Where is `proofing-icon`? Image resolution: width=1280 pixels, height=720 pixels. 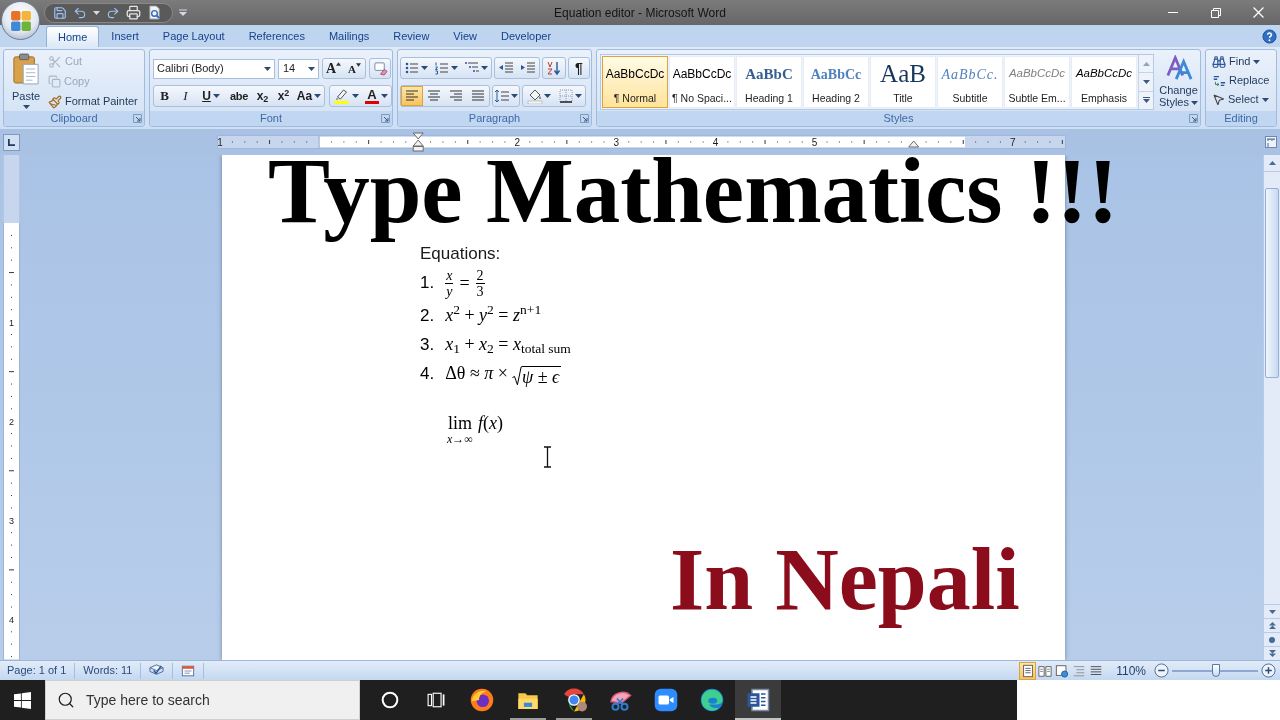
proofing-icon is located at coordinates (157, 670).